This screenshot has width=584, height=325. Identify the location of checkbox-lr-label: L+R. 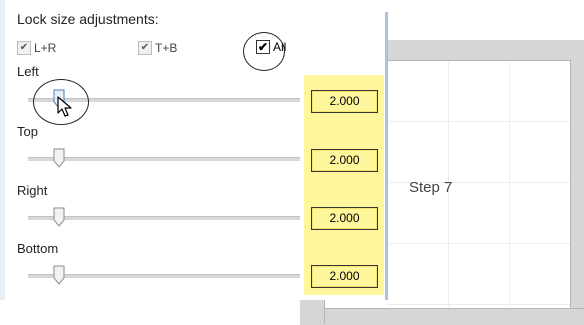
(45, 48).